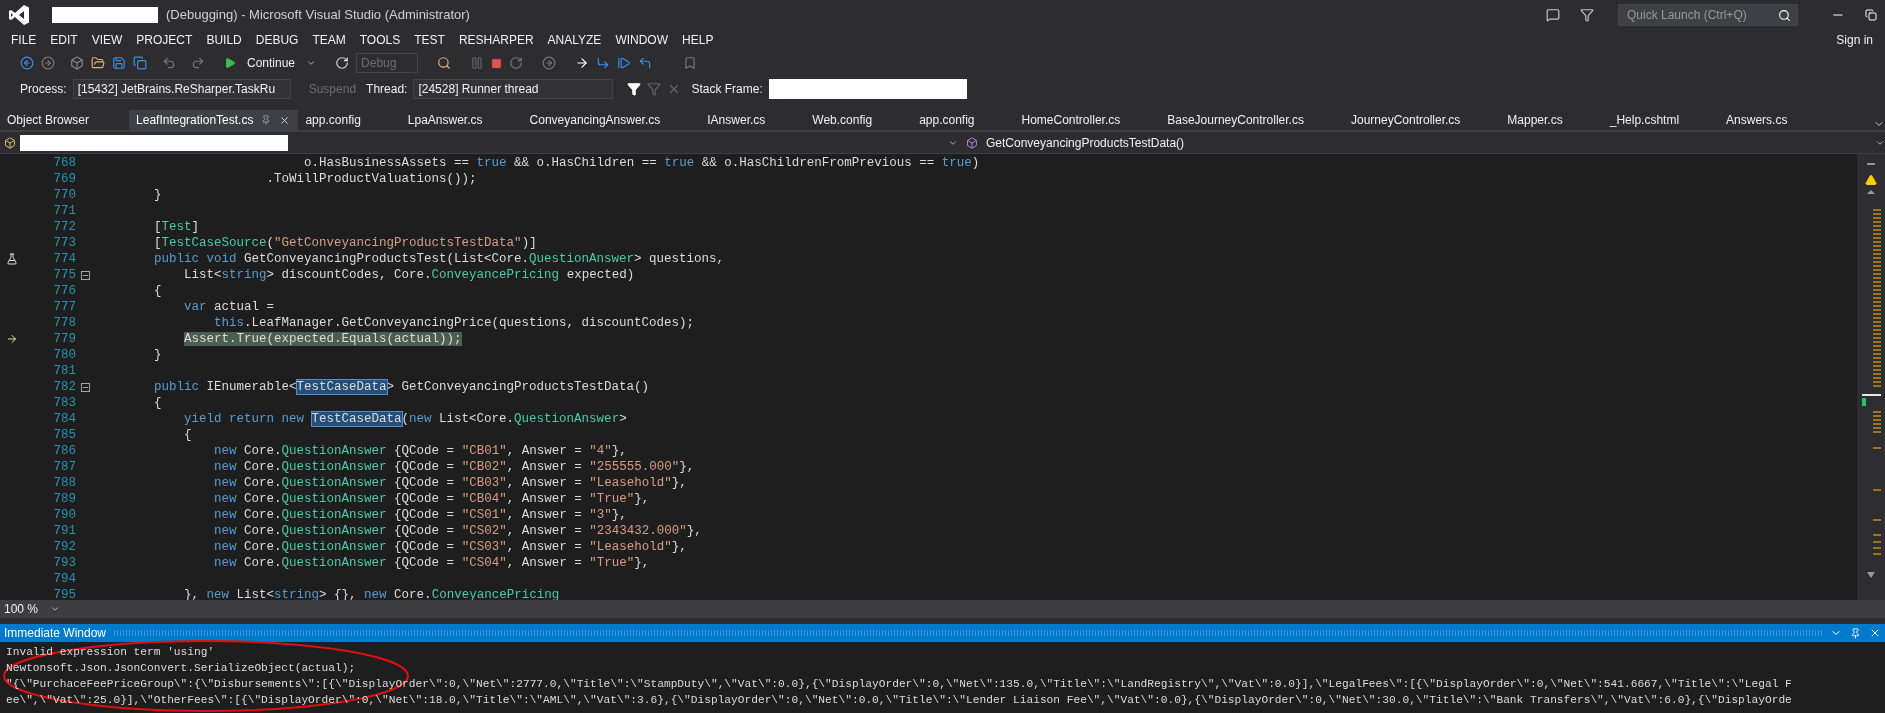 This screenshot has width=1885, height=713. I want to click on back-icon, so click(27, 63).